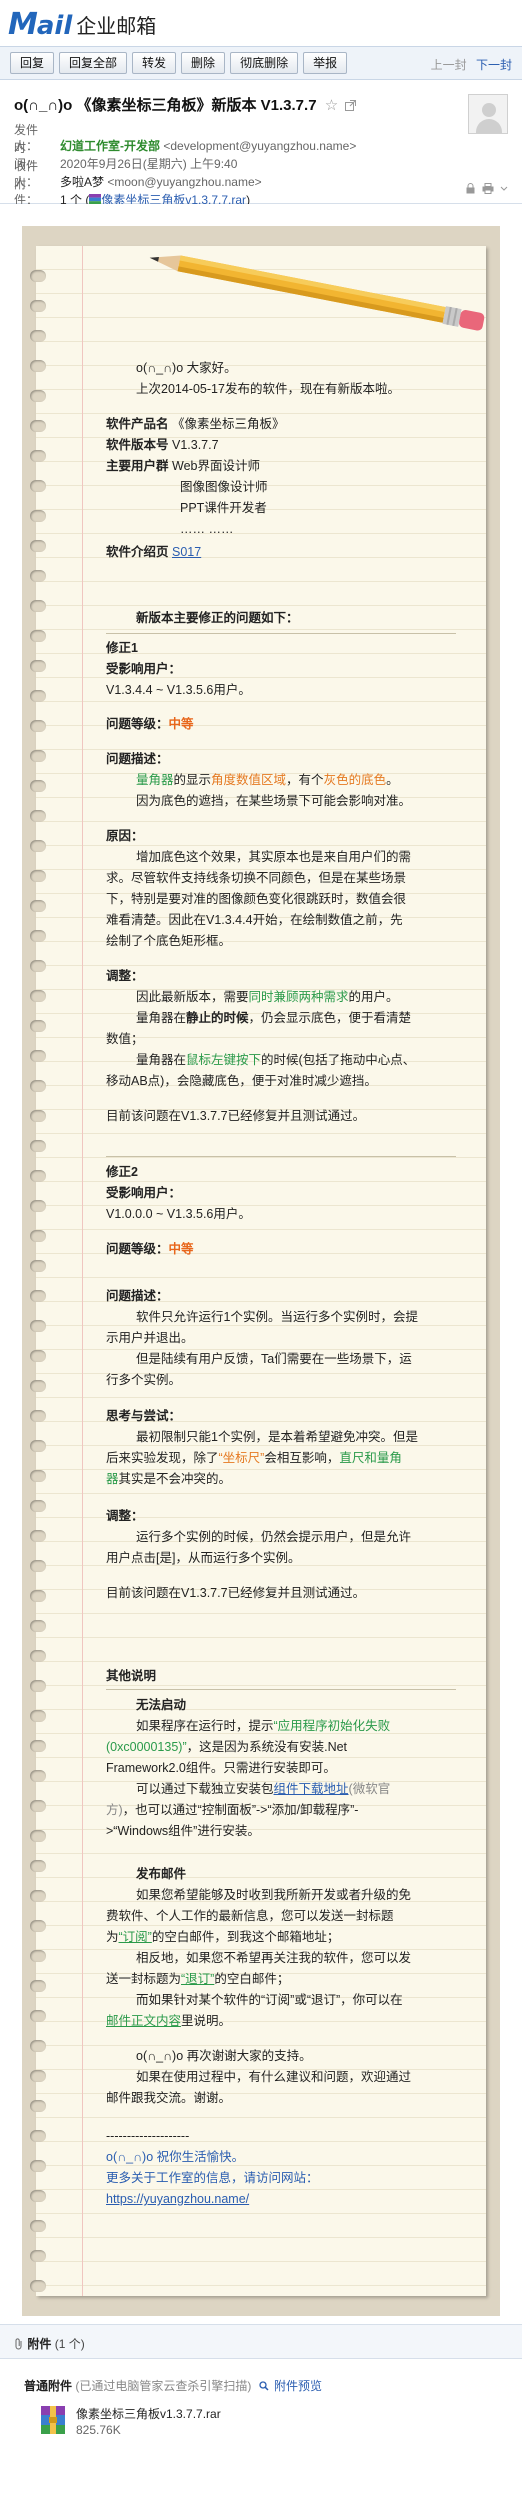 Image resolution: width=522 pixels, height=2519 pixels. Describe the element at coordinates (494, 65) in the screenshot. I see `next-mail-link: 下一封` at that location.